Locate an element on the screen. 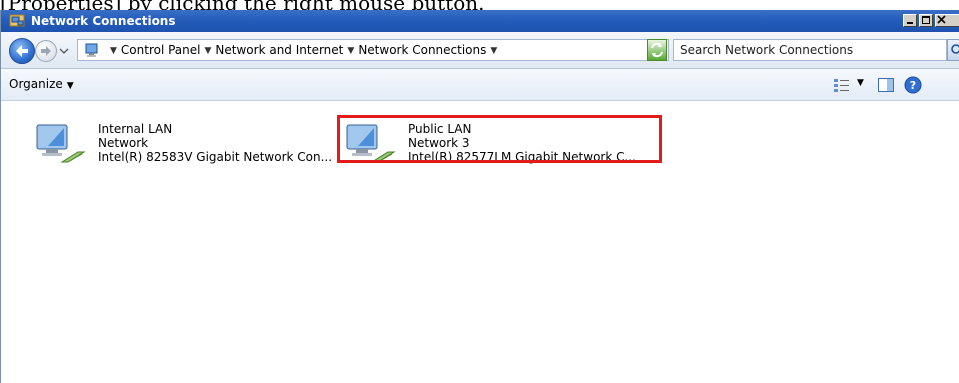 This screenshot has width=959, height=383. forward-arrow-icon is located at coordinates (46, 51).